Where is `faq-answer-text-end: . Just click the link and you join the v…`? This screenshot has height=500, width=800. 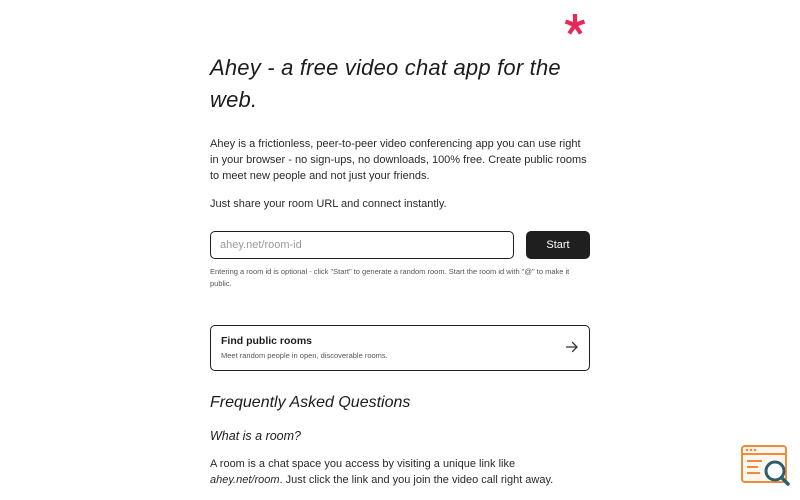
faq-answer-text-end: . Just click the link and you join the v… is located at coordinates (416, 480).